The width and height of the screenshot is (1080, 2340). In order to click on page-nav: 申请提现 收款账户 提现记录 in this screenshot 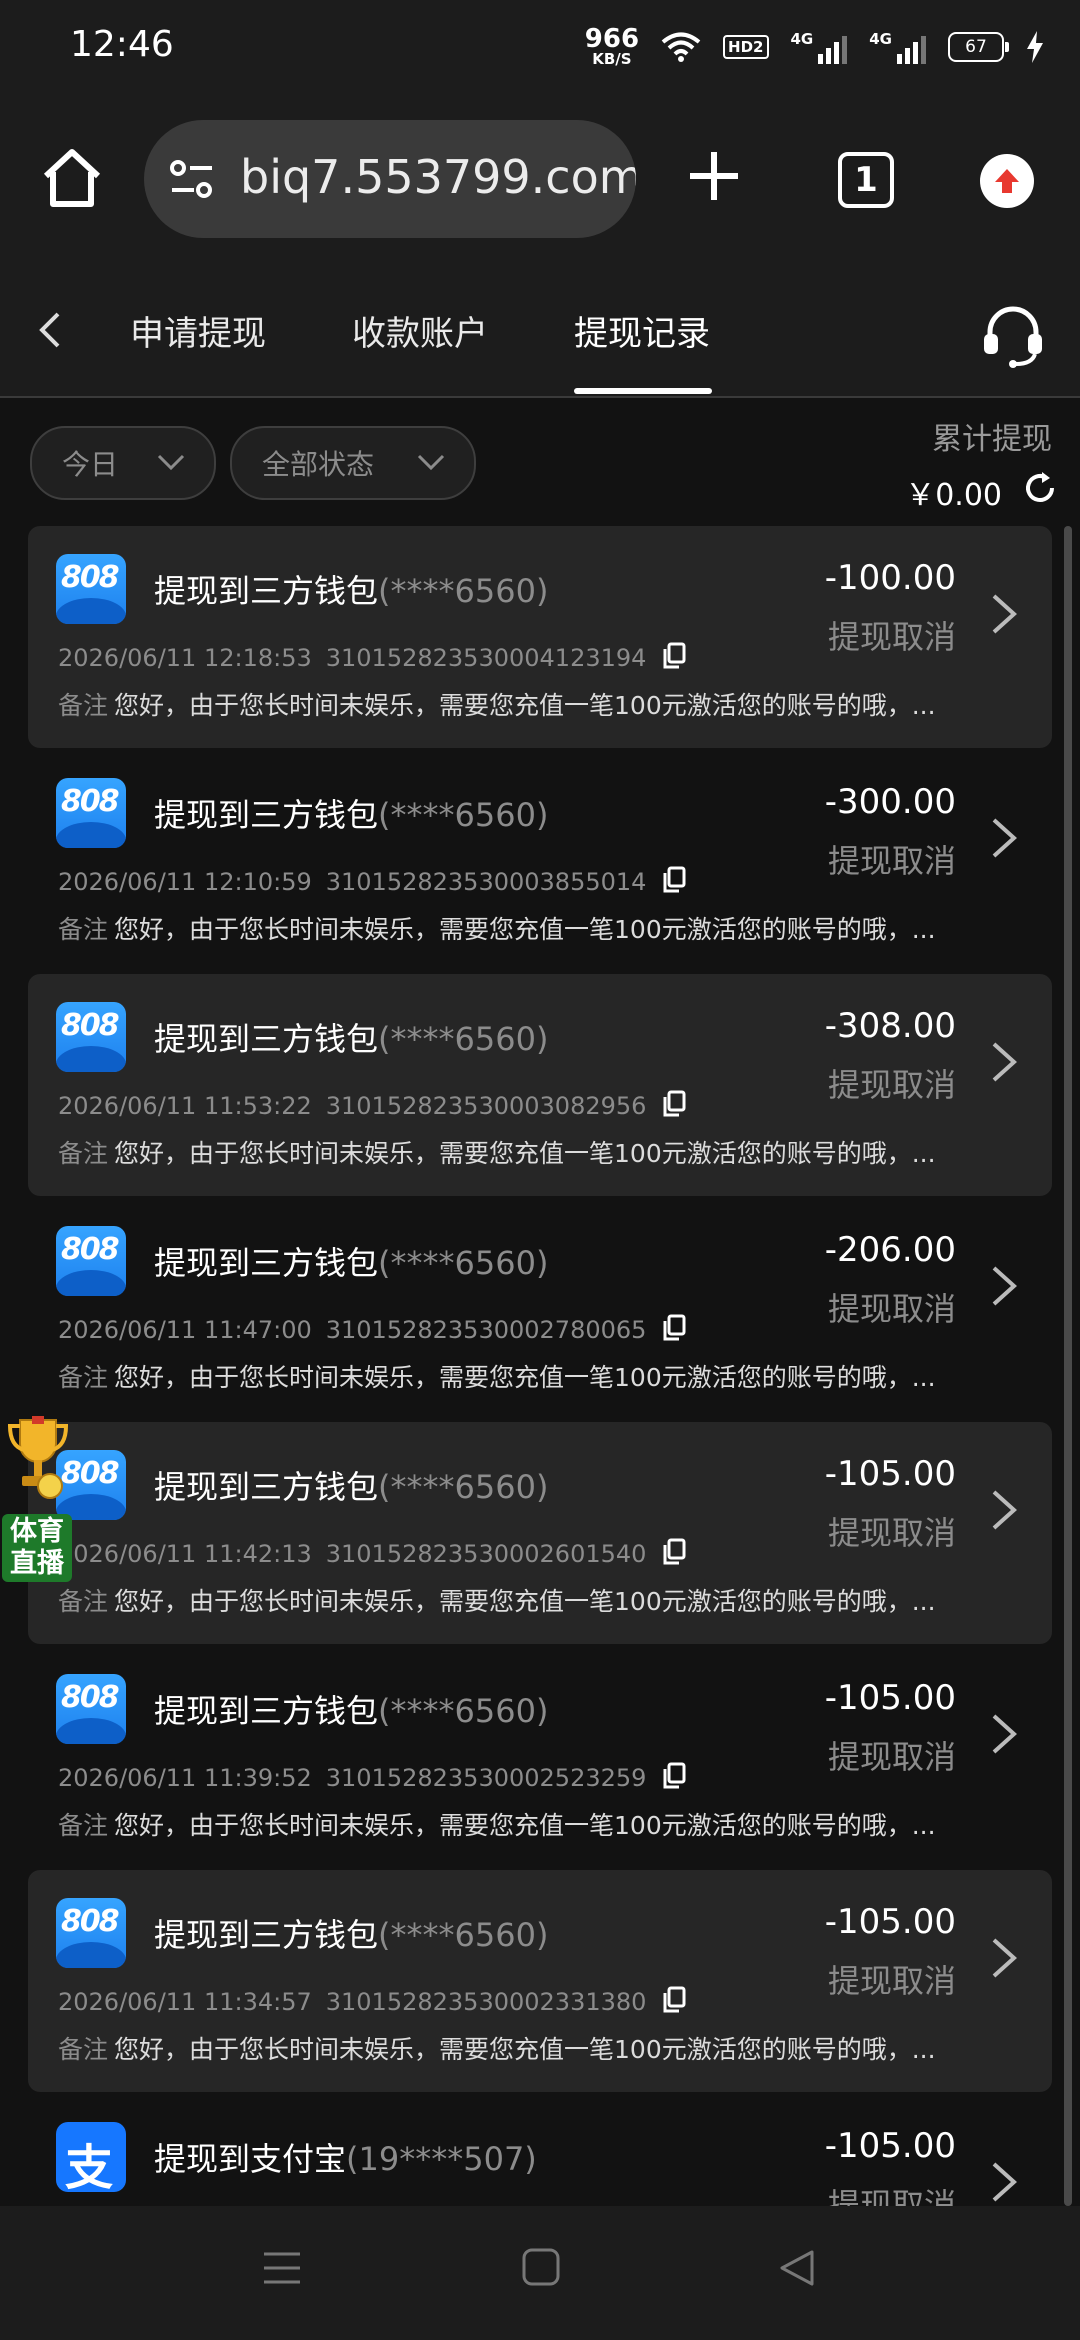, I will do `click(540, 332)`.